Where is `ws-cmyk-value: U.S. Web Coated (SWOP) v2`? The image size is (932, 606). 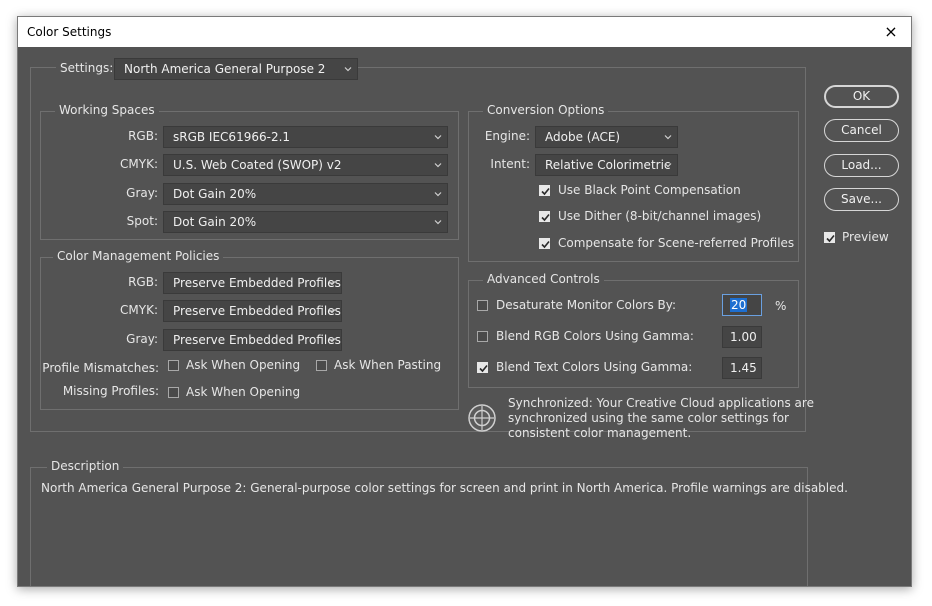 ws-cmyk-value: U.S. Web Coated (SWOP) v2 is located at coordinates (257, 165).